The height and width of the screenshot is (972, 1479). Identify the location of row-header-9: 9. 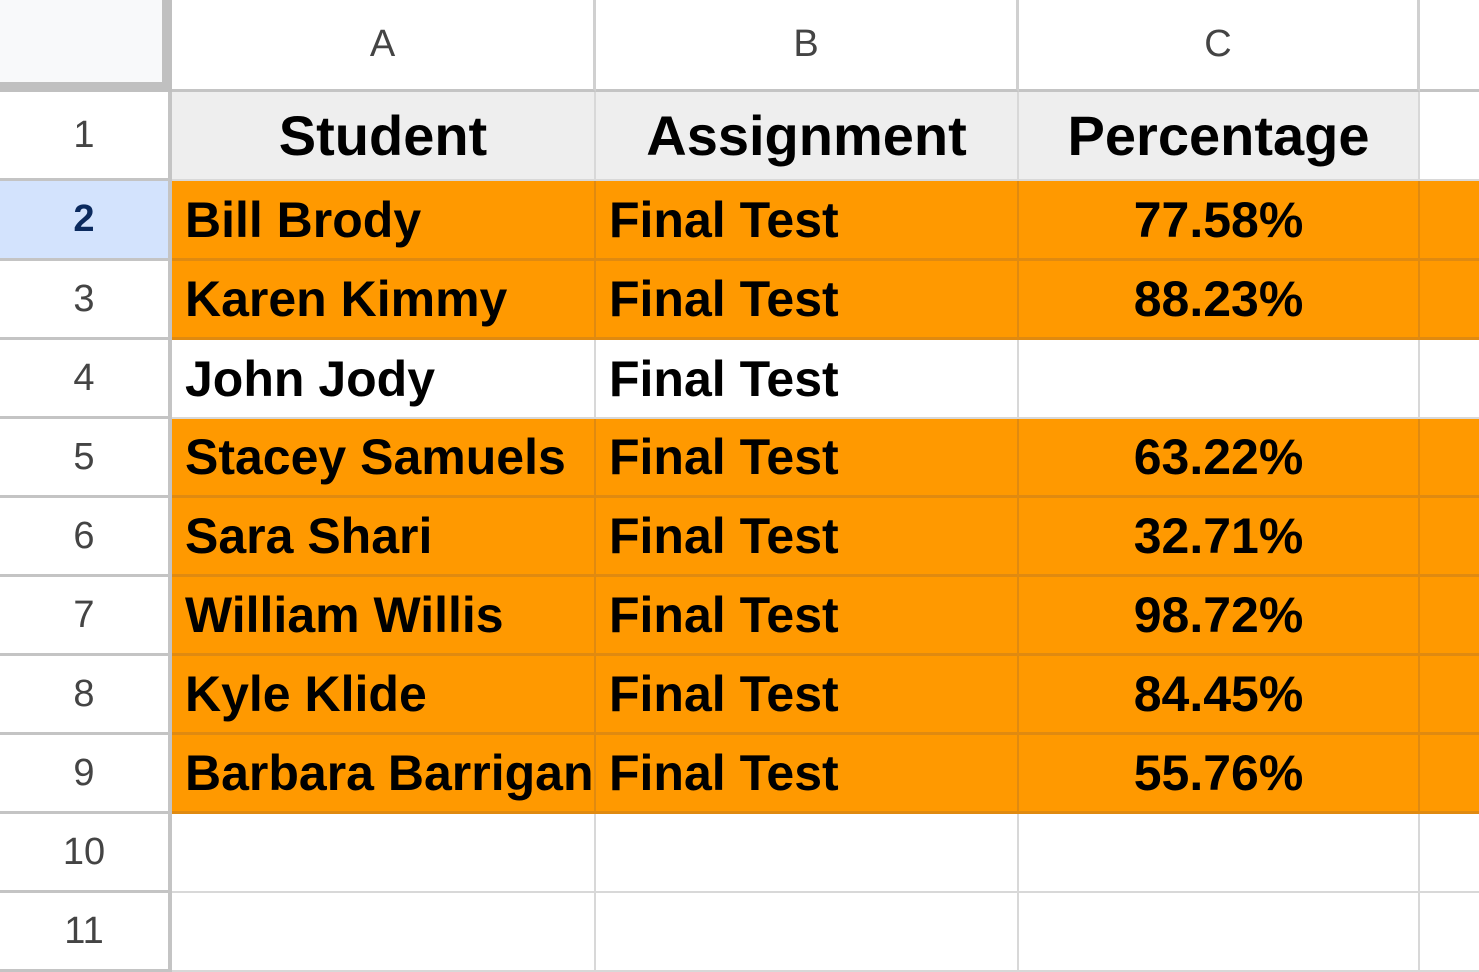
(86, 774).